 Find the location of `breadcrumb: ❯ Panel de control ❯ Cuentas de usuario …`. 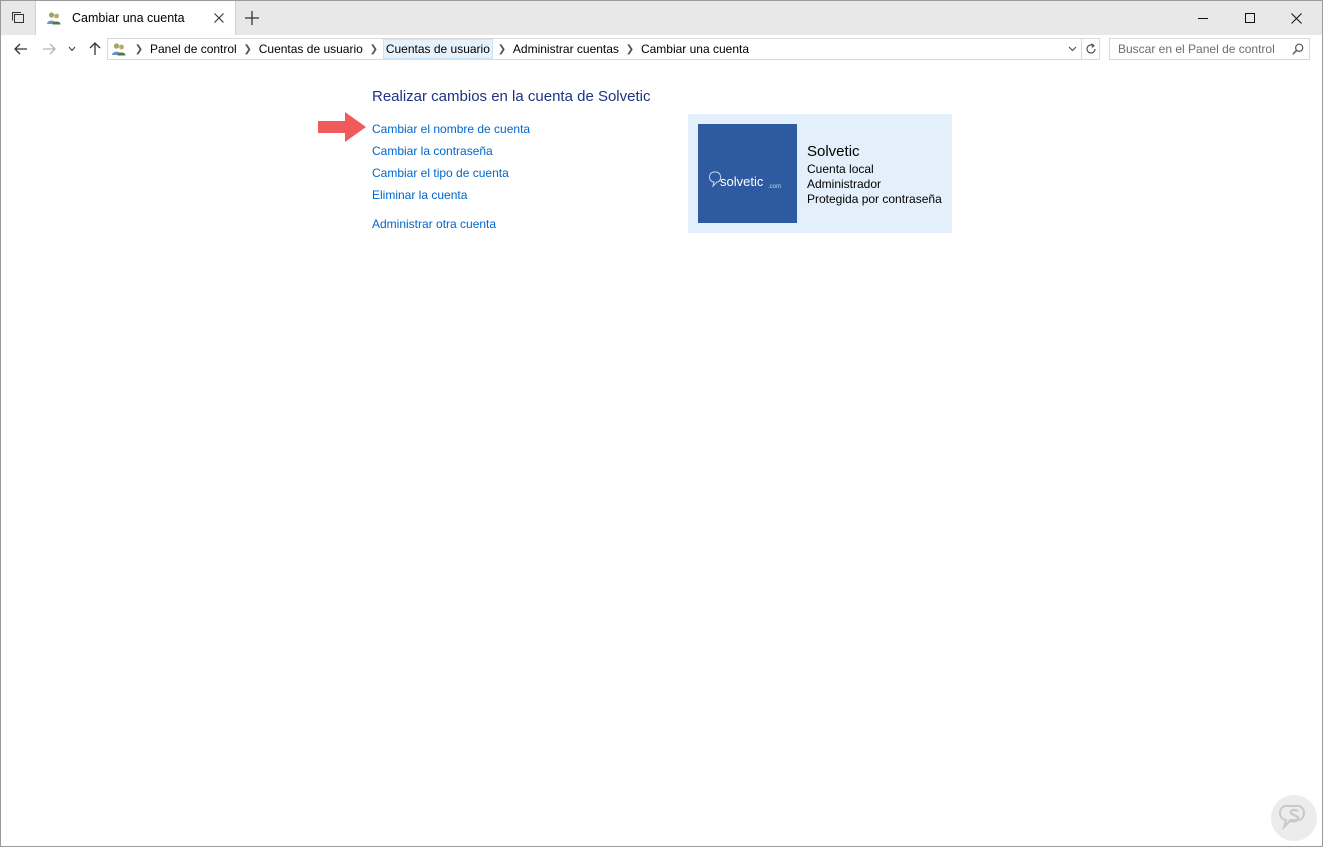

breadcrumb: ❯ Panel de control ❯ Cuentas de usuario … is located at coordinates (440, 49).